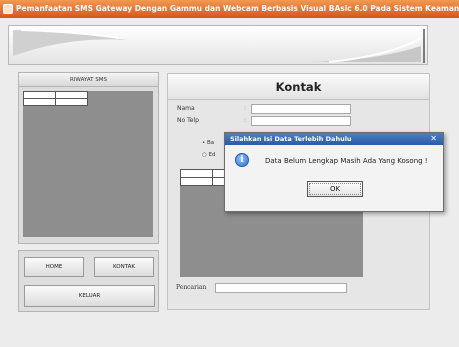 This screenshot has height=347, width=459. I want to click on nama-label: Nama, so click(186, 108).